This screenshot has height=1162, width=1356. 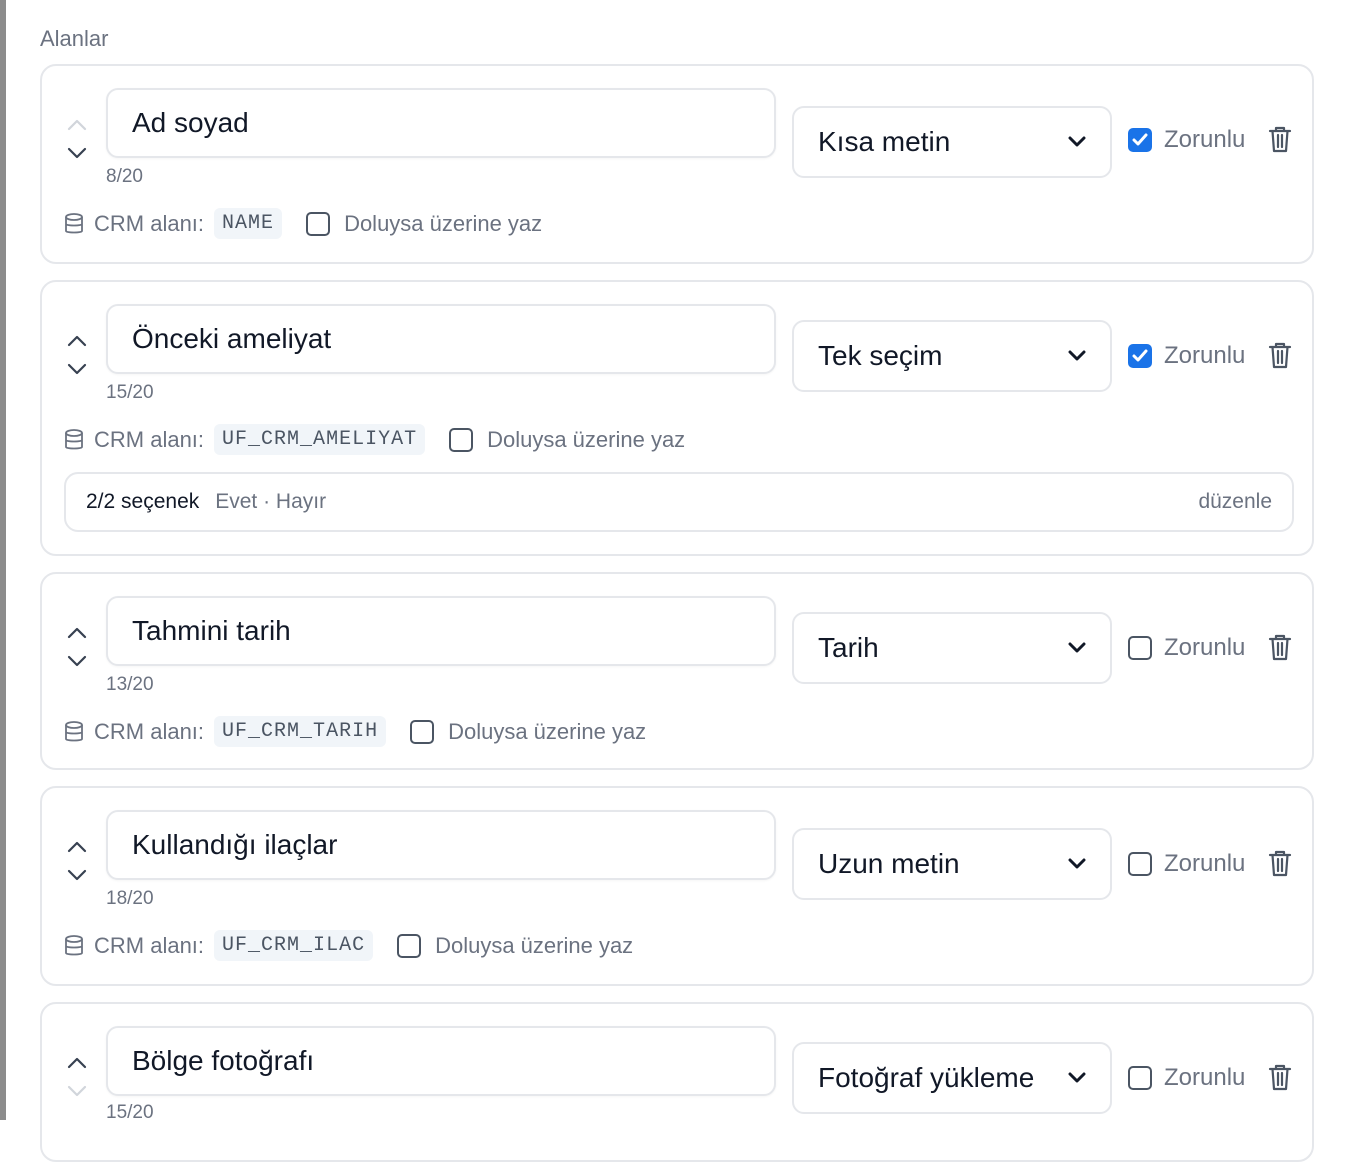 I want to click on field-card: 15/20 Fotoğraf yükleme Zorunlu, so click(x=677, y=1082).